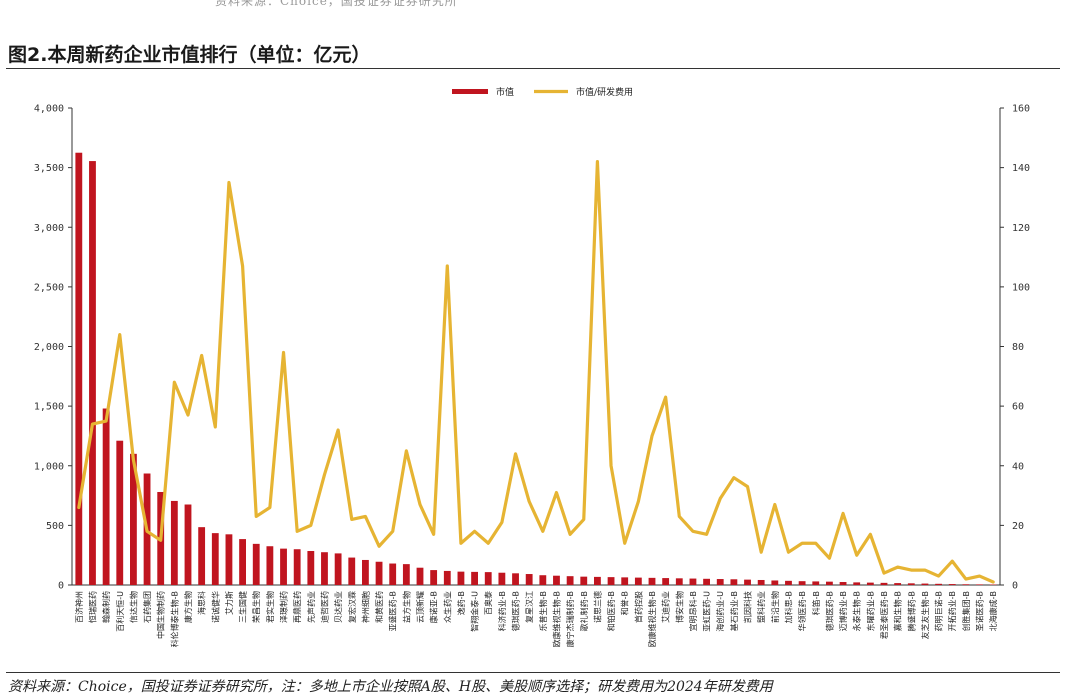  Describe the element at coordinates (761, 607) in the screenshot. I see `category-label: 盟科药业` at that location.